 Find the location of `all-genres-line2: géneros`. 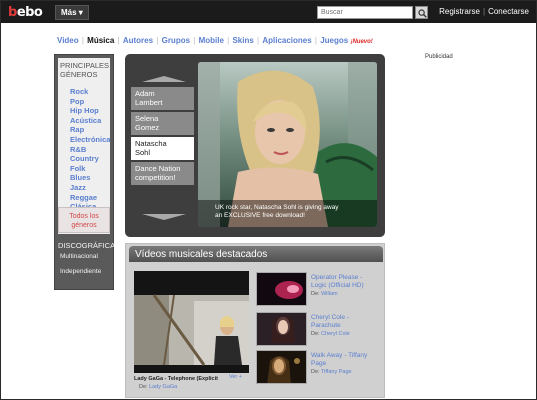

all-genres-line2: géneros is located at coordinates (84, 225).